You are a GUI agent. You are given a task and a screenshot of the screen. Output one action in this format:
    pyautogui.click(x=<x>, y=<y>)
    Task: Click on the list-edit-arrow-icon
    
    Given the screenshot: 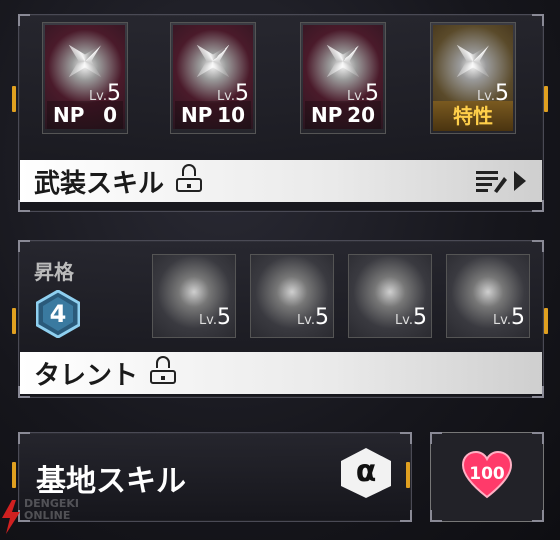 What is the action you would take?
    pyautogui.click(x=502, y=181)
    